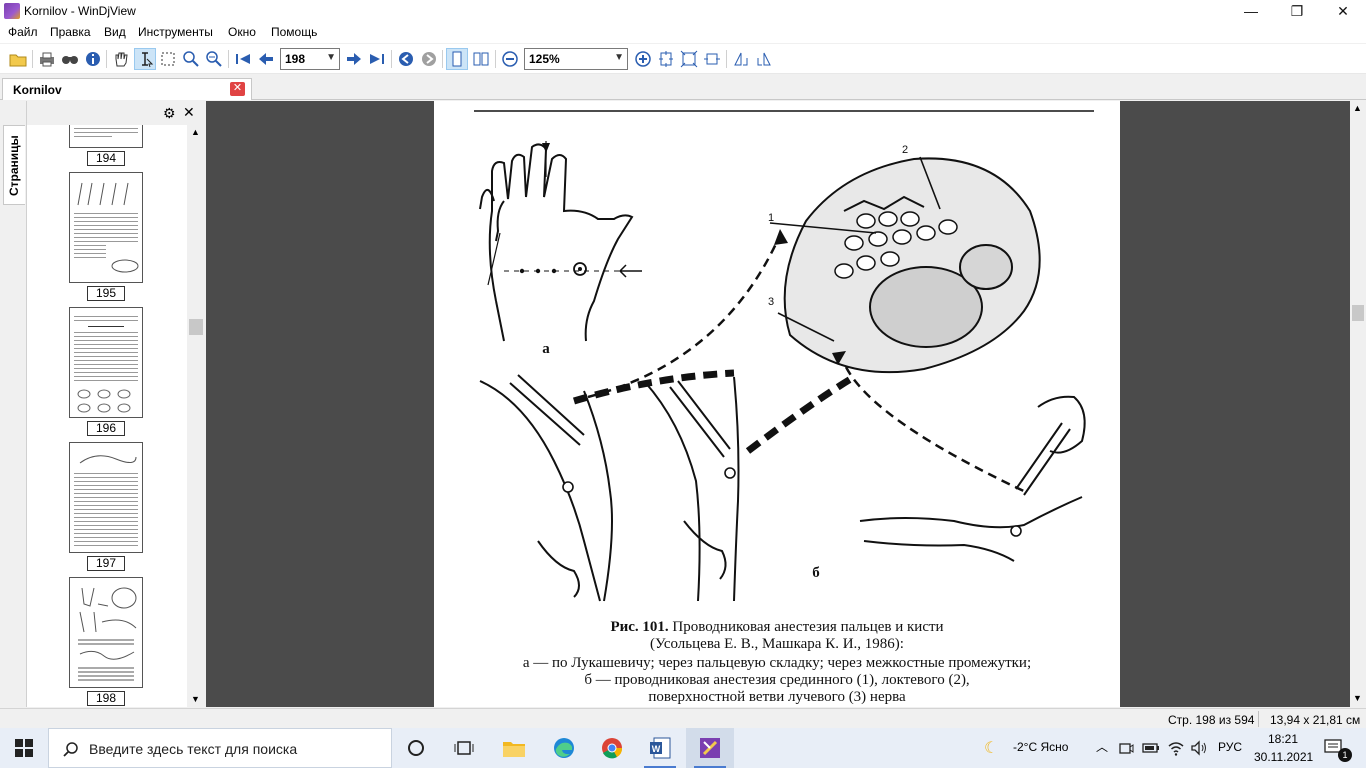  I want to click on fit-page-icon, so click(666, 59).